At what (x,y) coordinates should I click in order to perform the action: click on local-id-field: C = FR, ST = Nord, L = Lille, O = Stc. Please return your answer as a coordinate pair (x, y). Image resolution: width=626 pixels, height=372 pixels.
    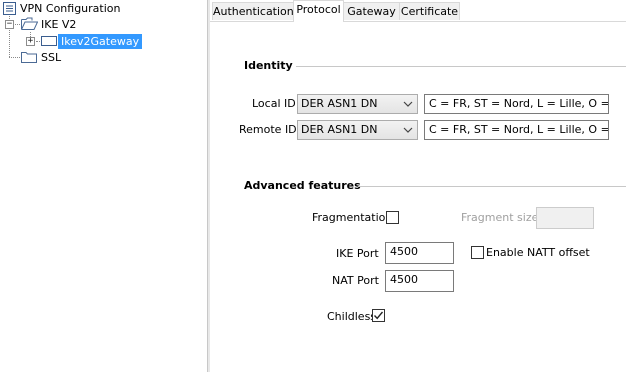
    Looking at the image, I should click on (516, 104).